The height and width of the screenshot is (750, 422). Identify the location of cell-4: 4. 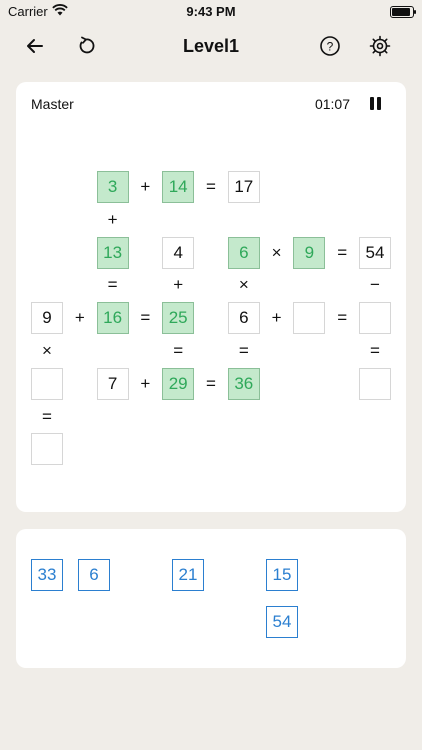
(178, 252).